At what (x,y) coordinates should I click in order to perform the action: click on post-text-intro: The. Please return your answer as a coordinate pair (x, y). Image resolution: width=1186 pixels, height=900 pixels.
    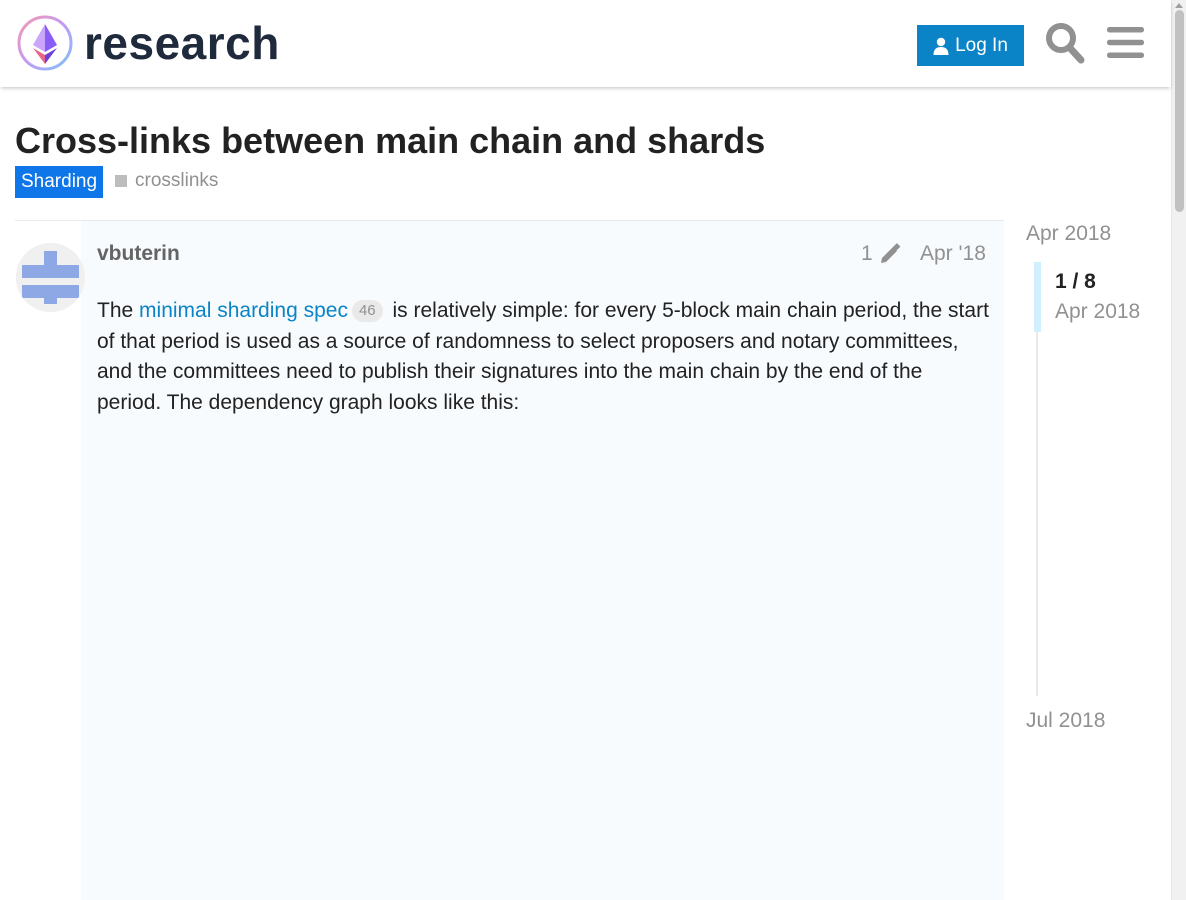
    Looking at the image, I should click on (118, 310).